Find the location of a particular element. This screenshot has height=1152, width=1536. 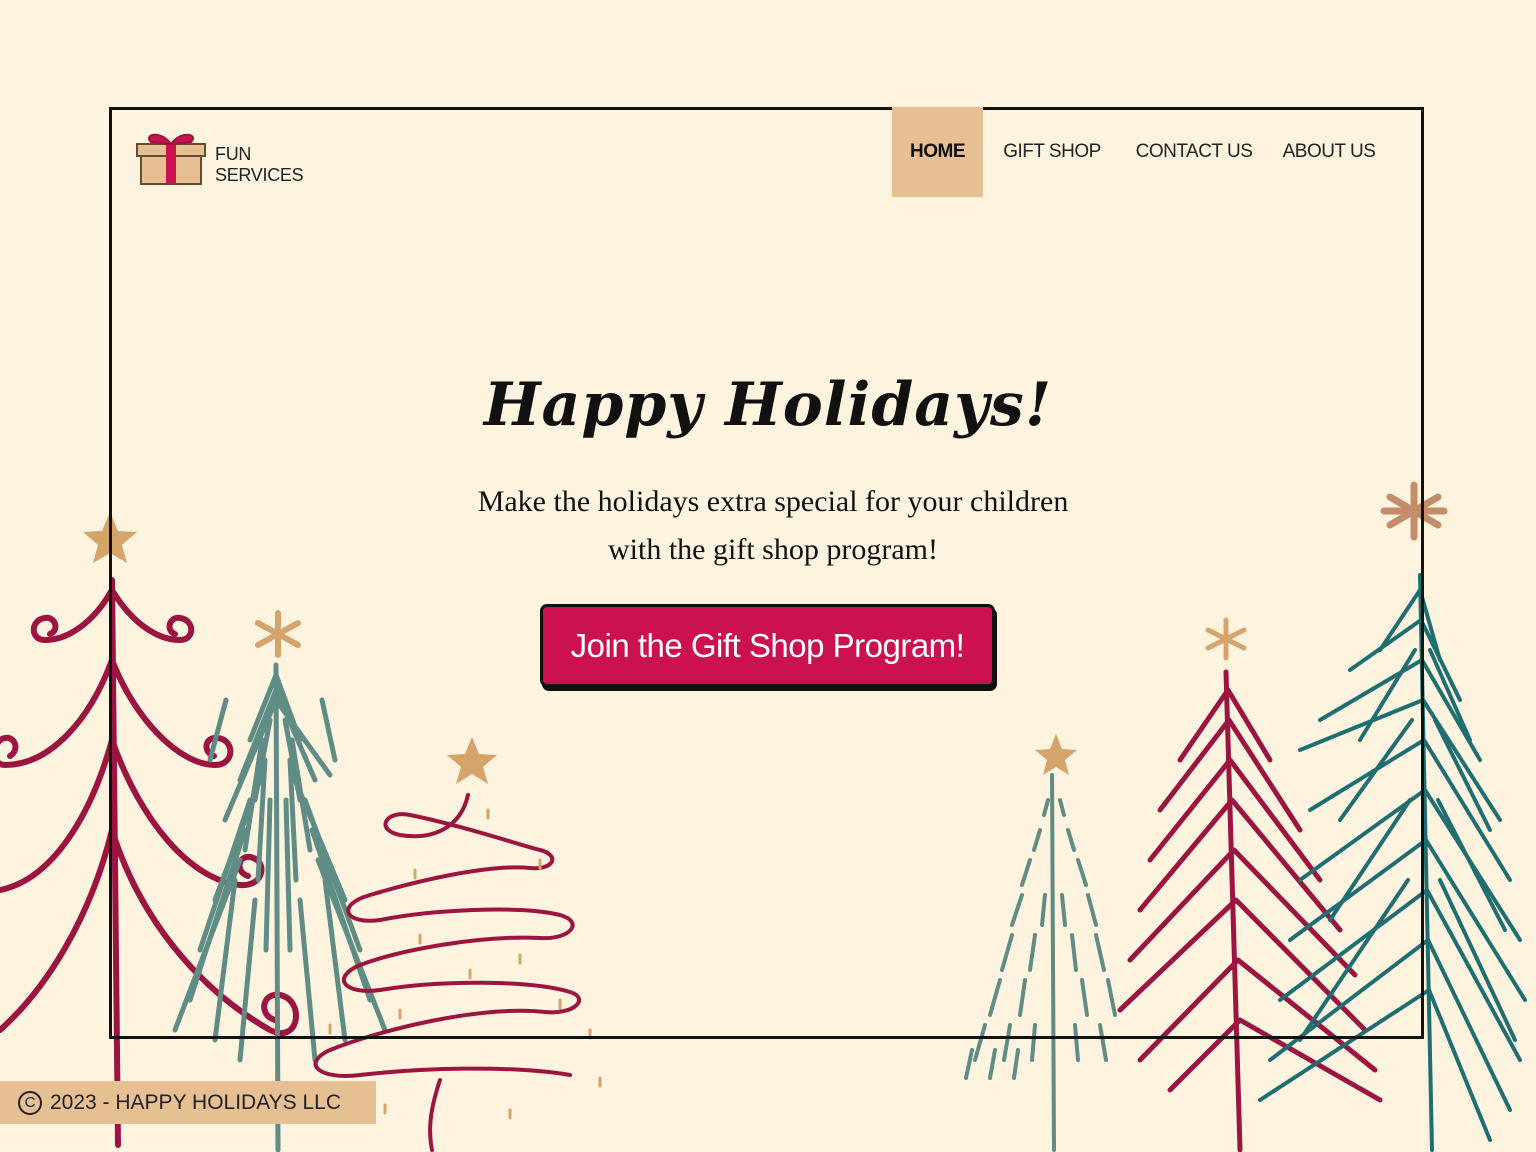

hero-subtitle-line2: with the gift shop program! is located at coordinates (773, 549).